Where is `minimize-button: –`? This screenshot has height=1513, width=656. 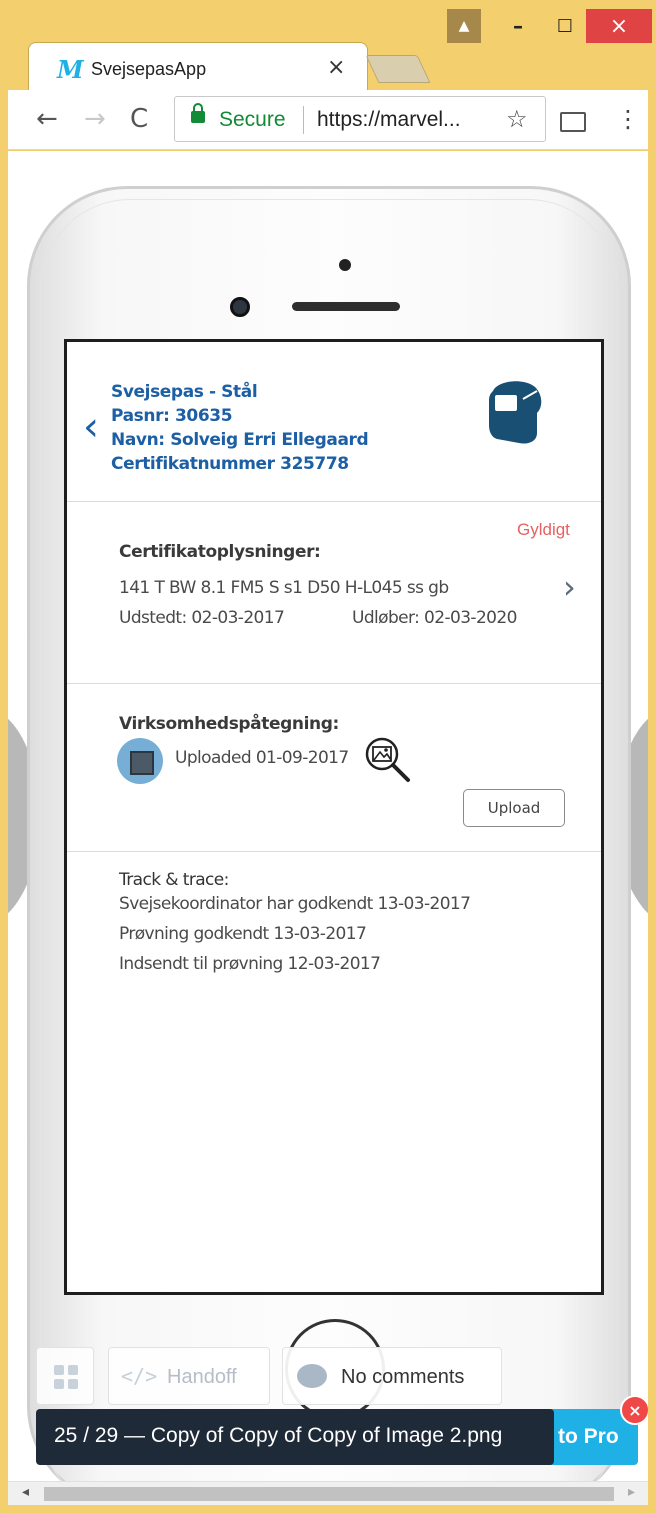
minimize-button: – is located at coordinates (518, 26).